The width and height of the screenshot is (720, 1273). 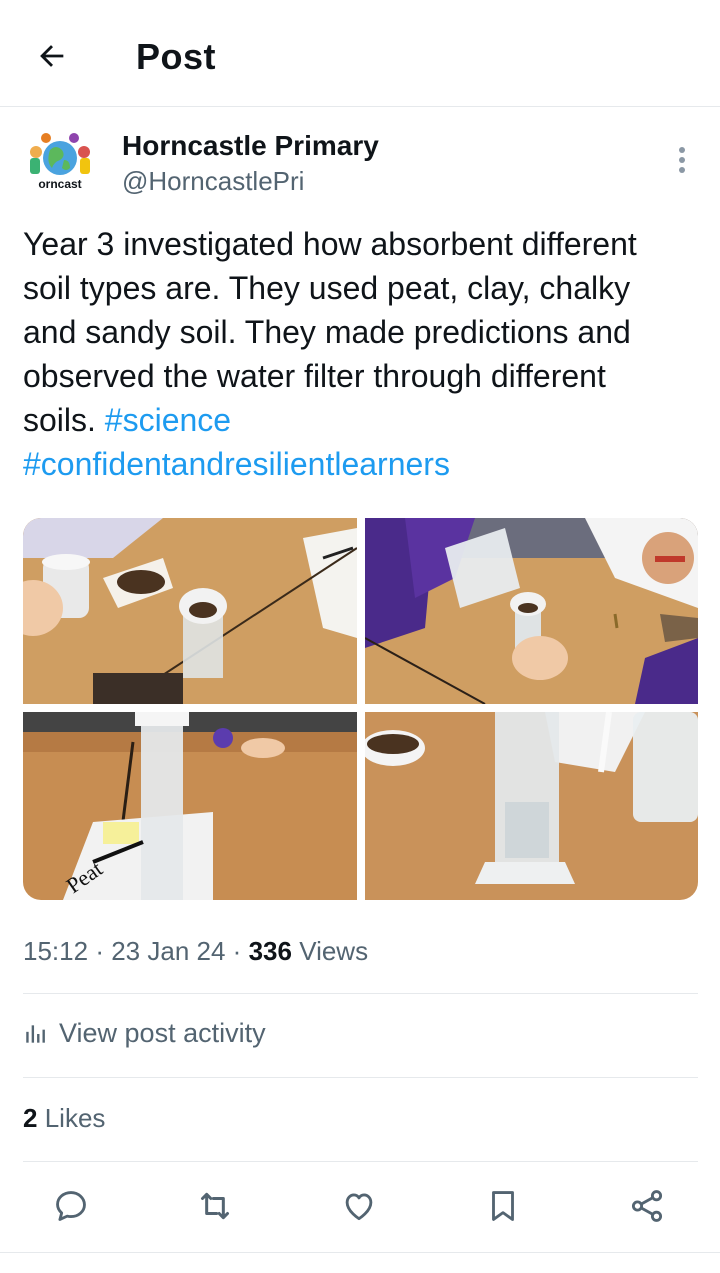 I want to click on school-logo: orncast, so click(x=60, y=162).